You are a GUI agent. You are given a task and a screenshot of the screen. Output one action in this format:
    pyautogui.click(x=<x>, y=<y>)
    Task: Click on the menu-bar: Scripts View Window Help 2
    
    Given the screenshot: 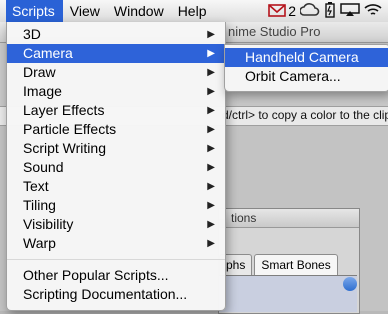 What is the action you would take?
    pyautogui.click(x=194, y=11)
    